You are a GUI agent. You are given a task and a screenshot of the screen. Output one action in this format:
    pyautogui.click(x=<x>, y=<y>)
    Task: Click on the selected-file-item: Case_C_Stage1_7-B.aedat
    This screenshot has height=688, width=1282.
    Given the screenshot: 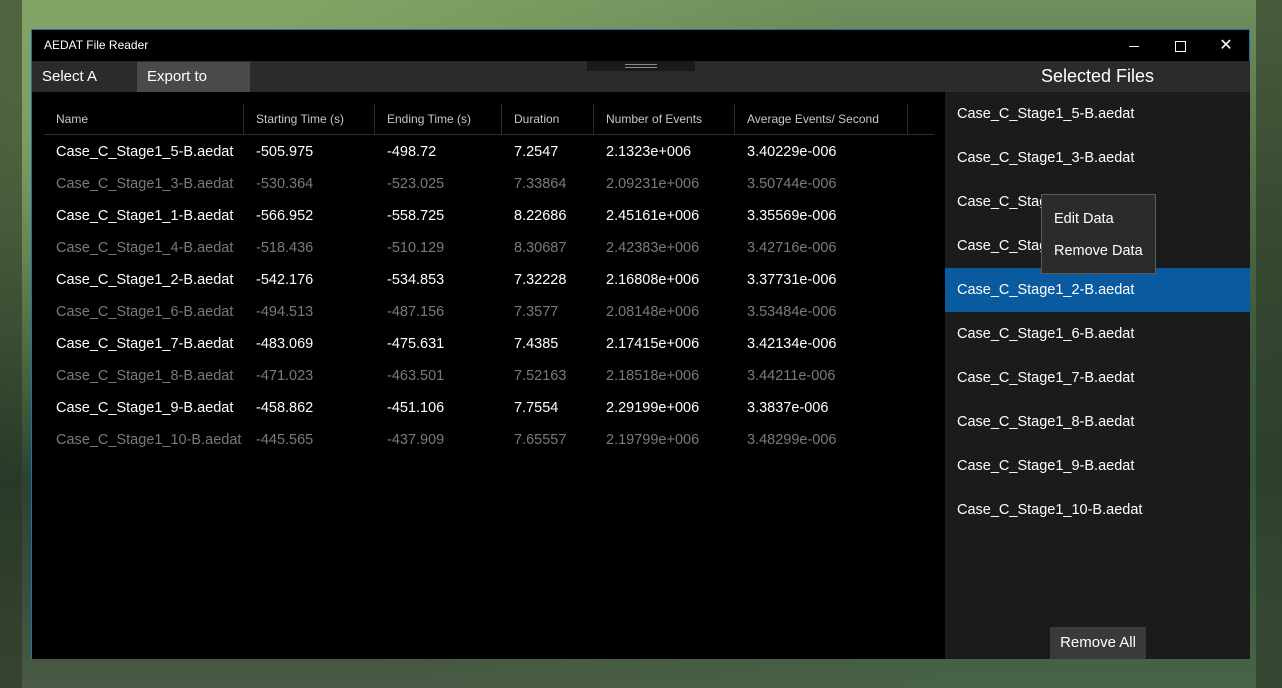 What is the action you would take?
    pyautogui.click(x=1097, y=378)
    